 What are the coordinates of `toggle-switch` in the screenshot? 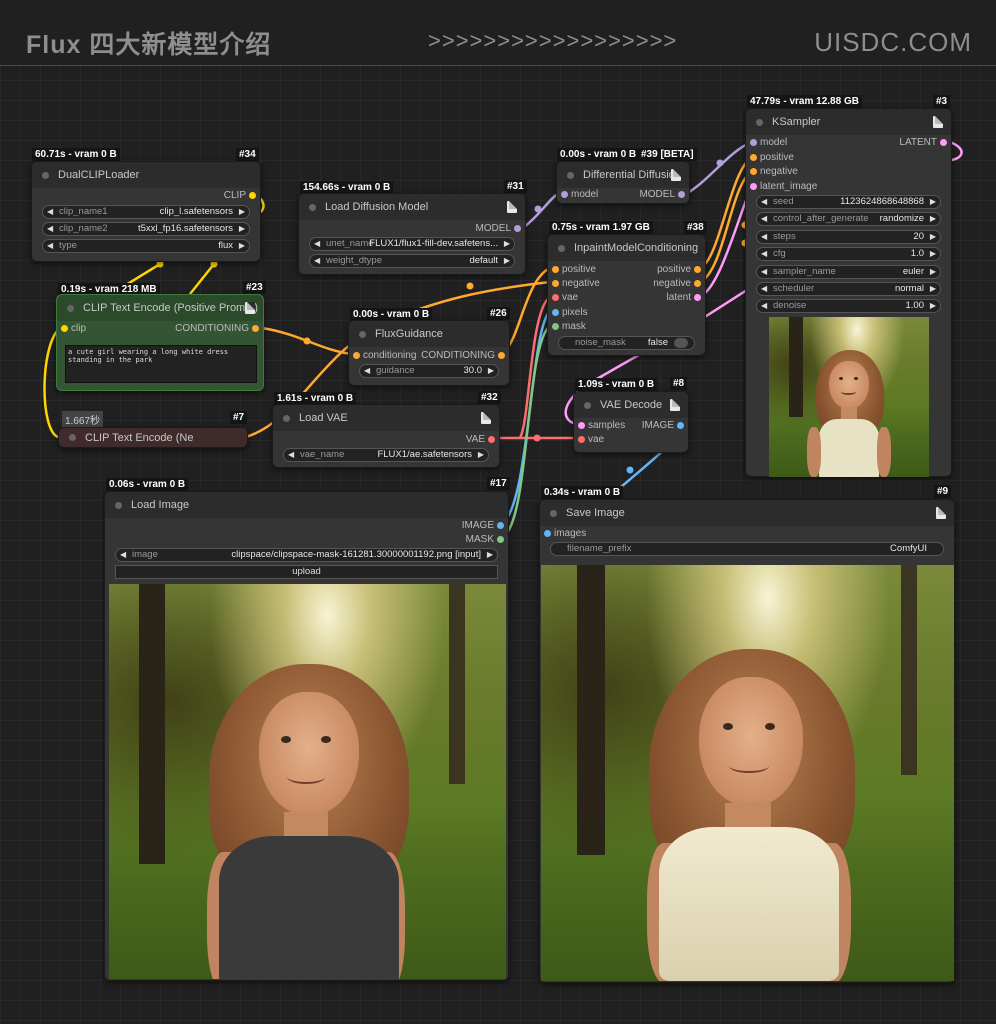 It's located at (681, 343).